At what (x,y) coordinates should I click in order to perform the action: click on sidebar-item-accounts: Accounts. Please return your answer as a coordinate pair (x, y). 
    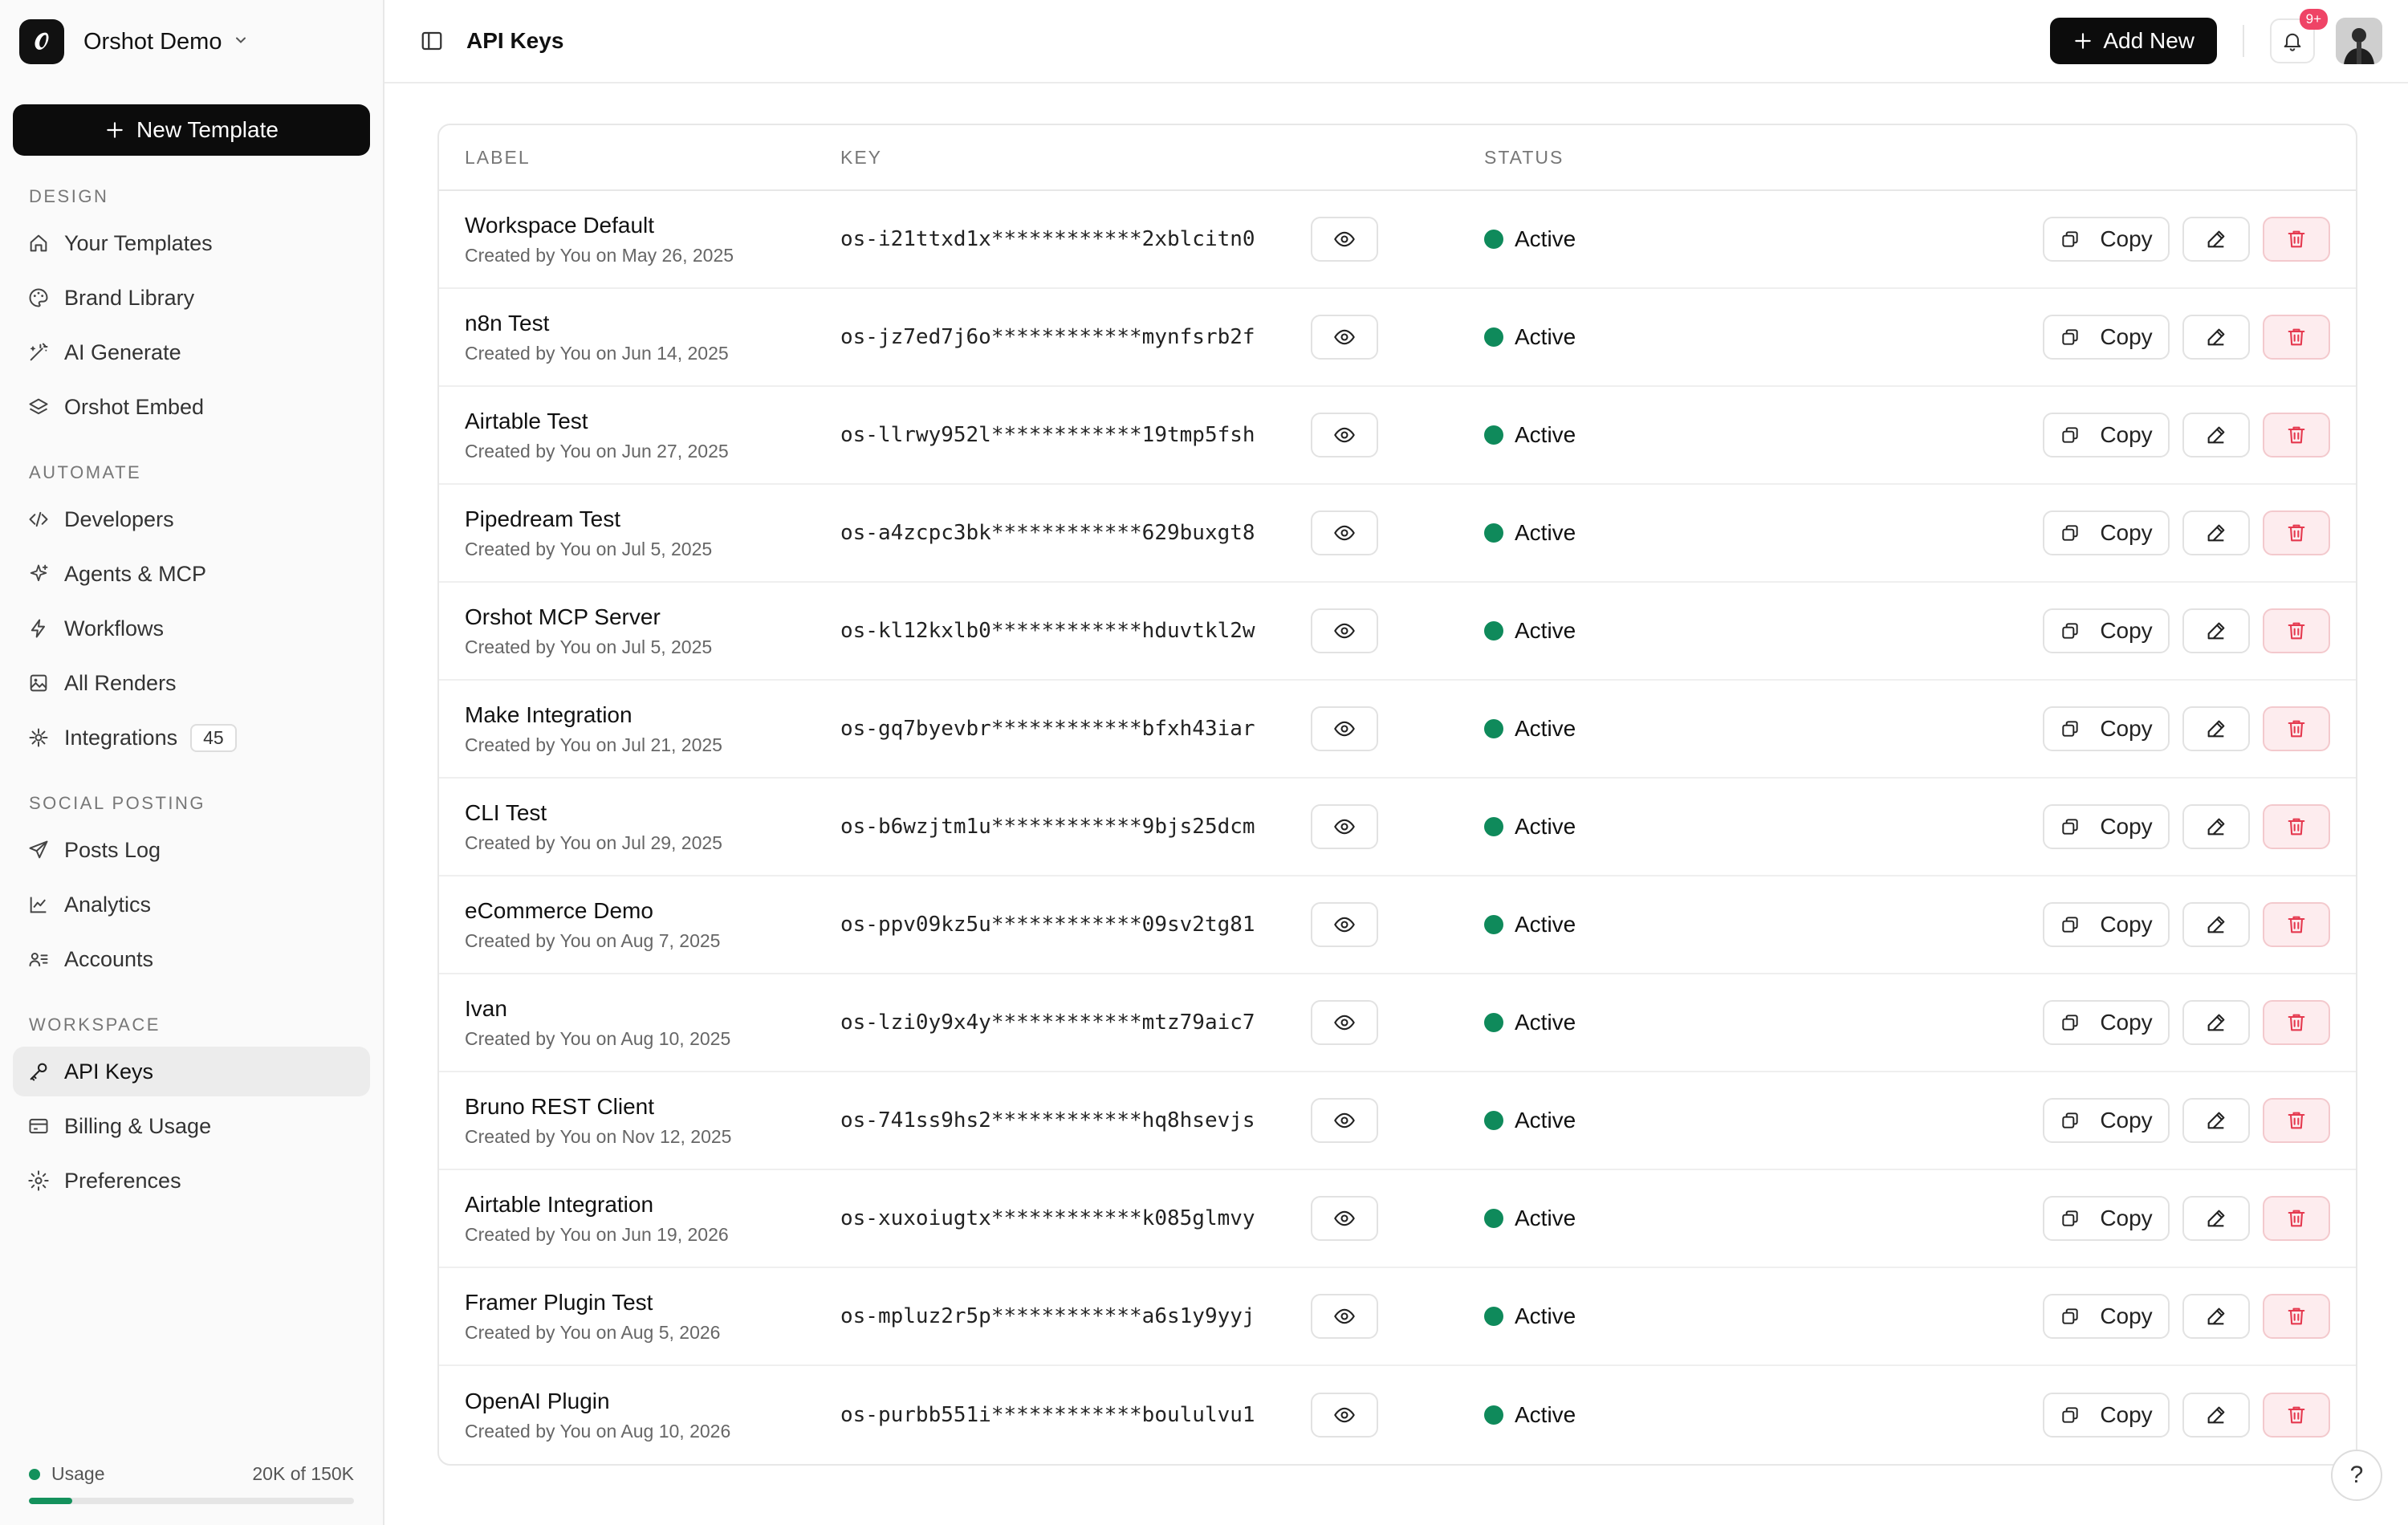
    Looking at the image, I should click on (191, 959).